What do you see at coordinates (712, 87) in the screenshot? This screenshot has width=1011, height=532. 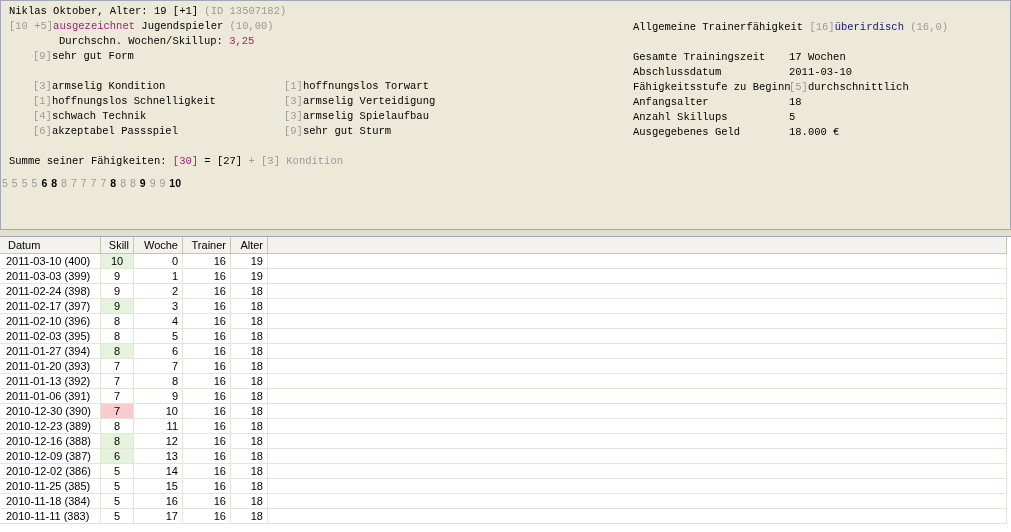 I see `stat-label: Fähigkeitsstufe zu Beginn` at bounding box center [712, 87].